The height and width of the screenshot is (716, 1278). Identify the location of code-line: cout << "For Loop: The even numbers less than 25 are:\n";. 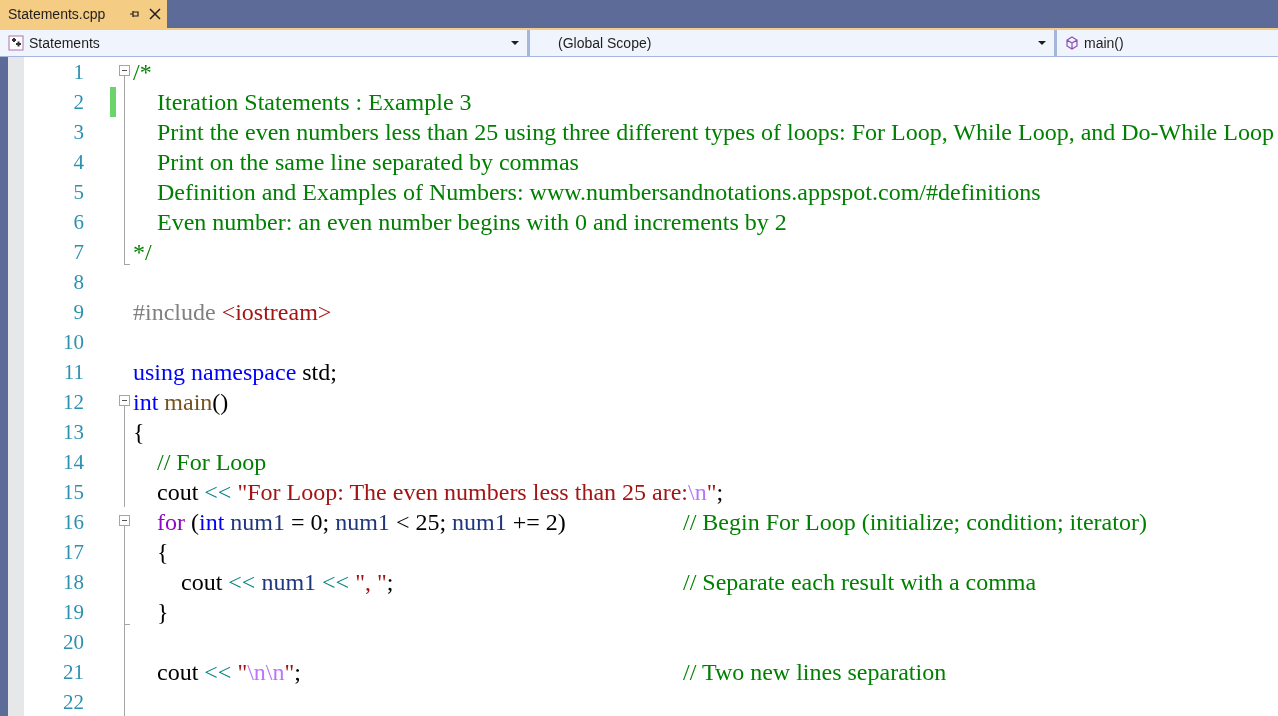
(440, 492).